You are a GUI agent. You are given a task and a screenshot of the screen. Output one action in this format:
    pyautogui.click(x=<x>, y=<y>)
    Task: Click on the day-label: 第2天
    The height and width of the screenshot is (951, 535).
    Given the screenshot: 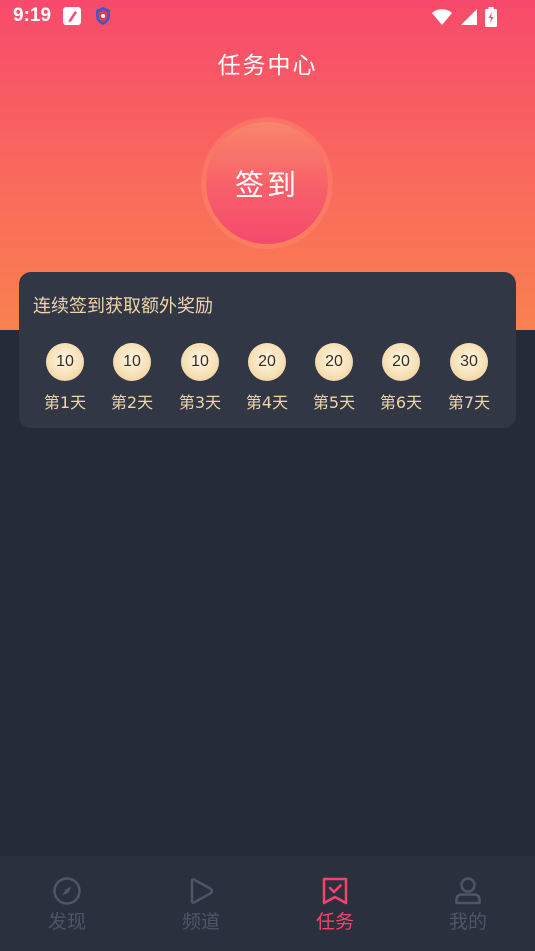 What is the action you would take?
    pyautogui.click(x=132, y=402)
    